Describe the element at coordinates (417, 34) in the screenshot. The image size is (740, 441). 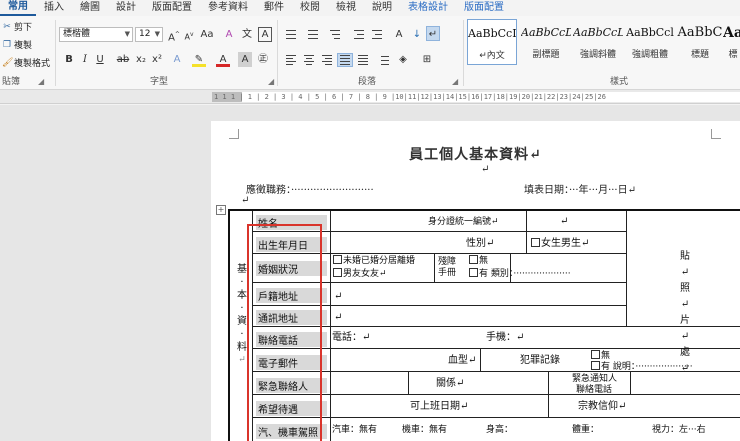
I see `sort-button: ↓` at that location.